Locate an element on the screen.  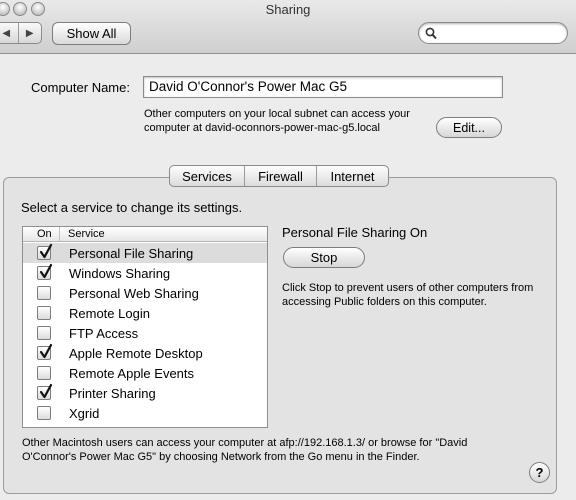
tab-services: Services is located at coordinates (207, 176).